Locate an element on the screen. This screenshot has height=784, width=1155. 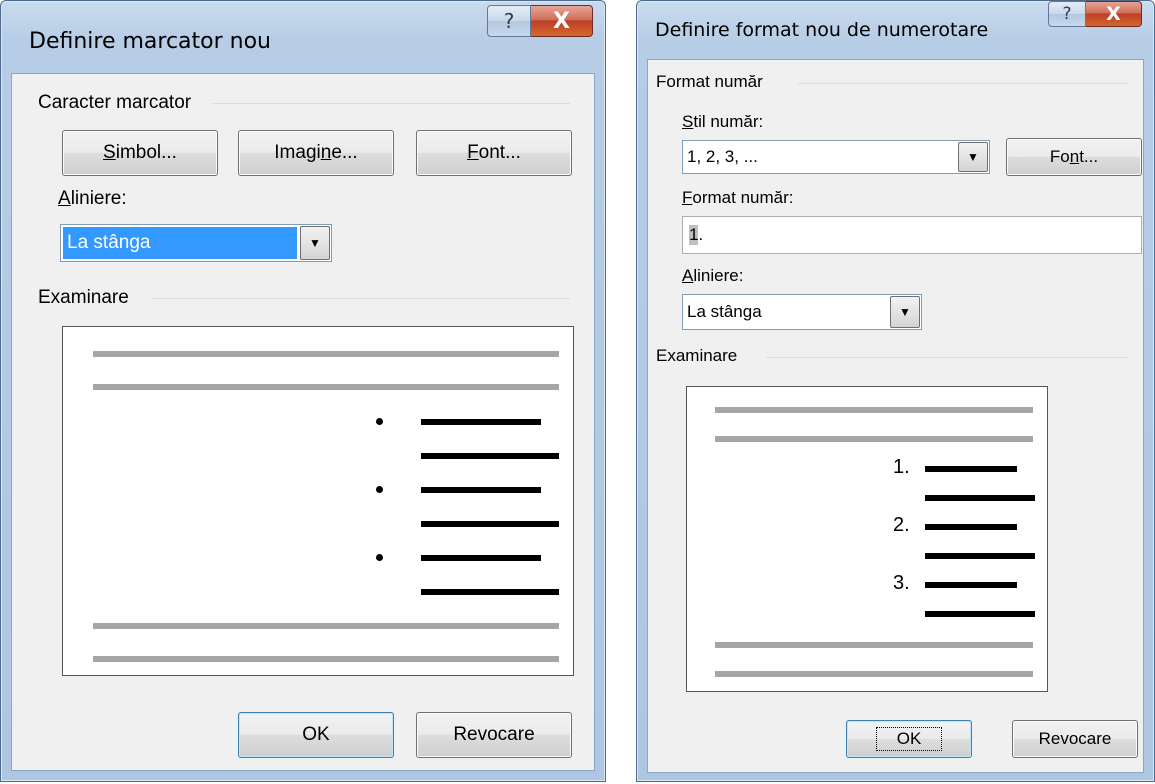
preview-number: 3. is located at coordinates (901, 583).